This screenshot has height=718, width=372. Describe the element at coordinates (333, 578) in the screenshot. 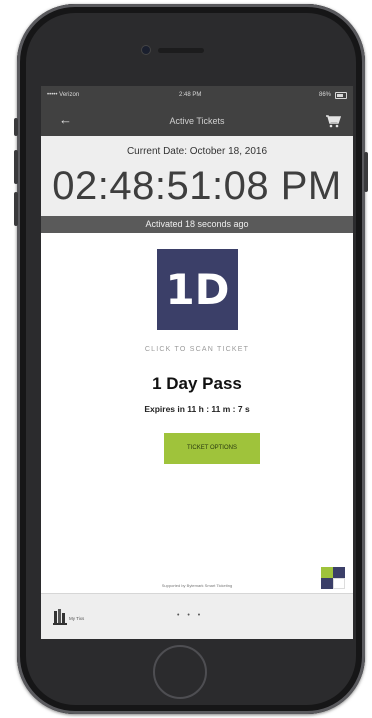

I see `brand-logo` at that location.